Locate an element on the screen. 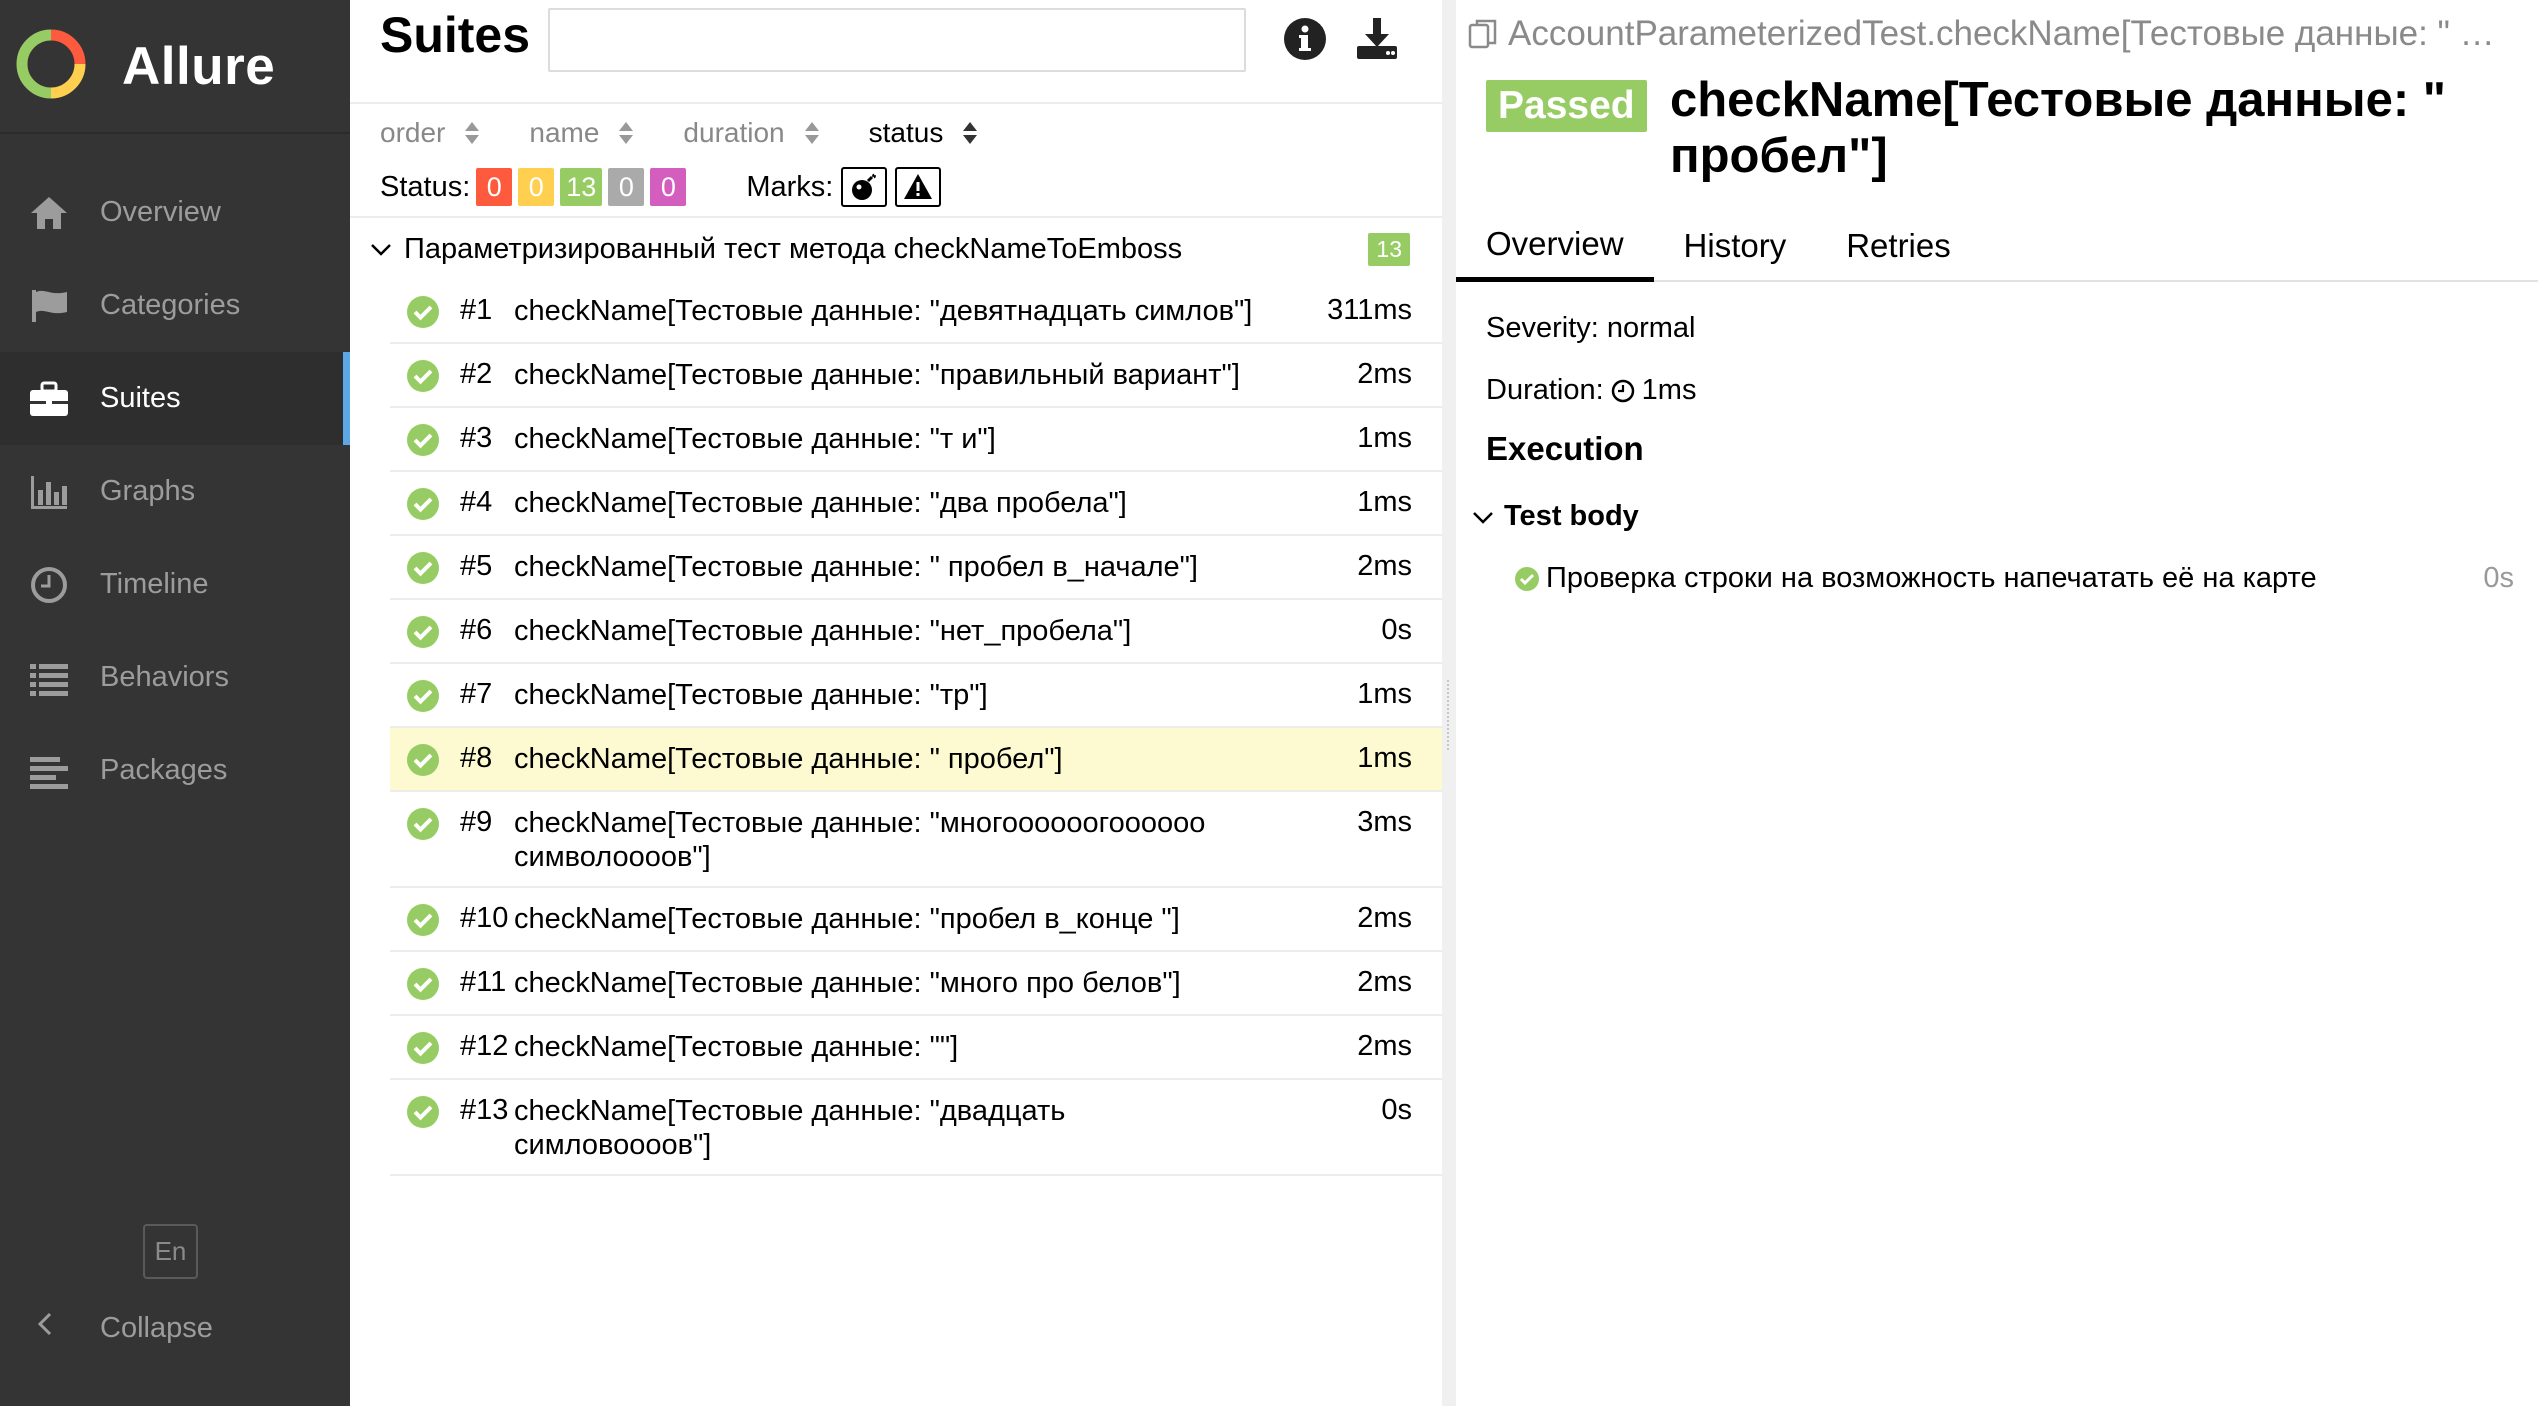  skipped-count-badge: 0 is located at coordinates (626, 187).